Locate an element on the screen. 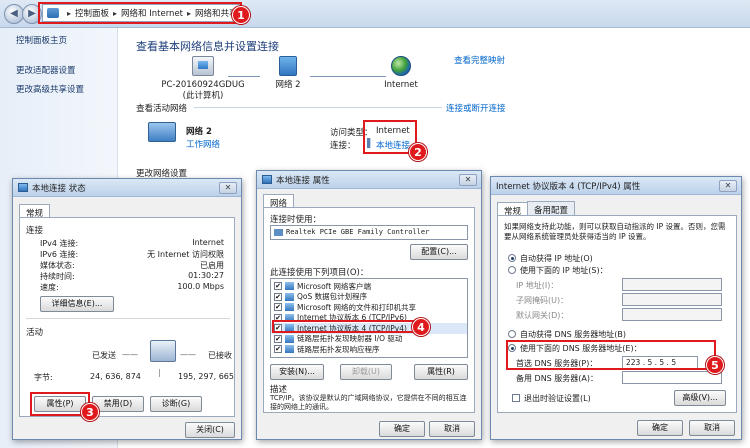 This screenshot has width=750, height=448. map-node-internet: Internet is located at coordinates (401, 73).